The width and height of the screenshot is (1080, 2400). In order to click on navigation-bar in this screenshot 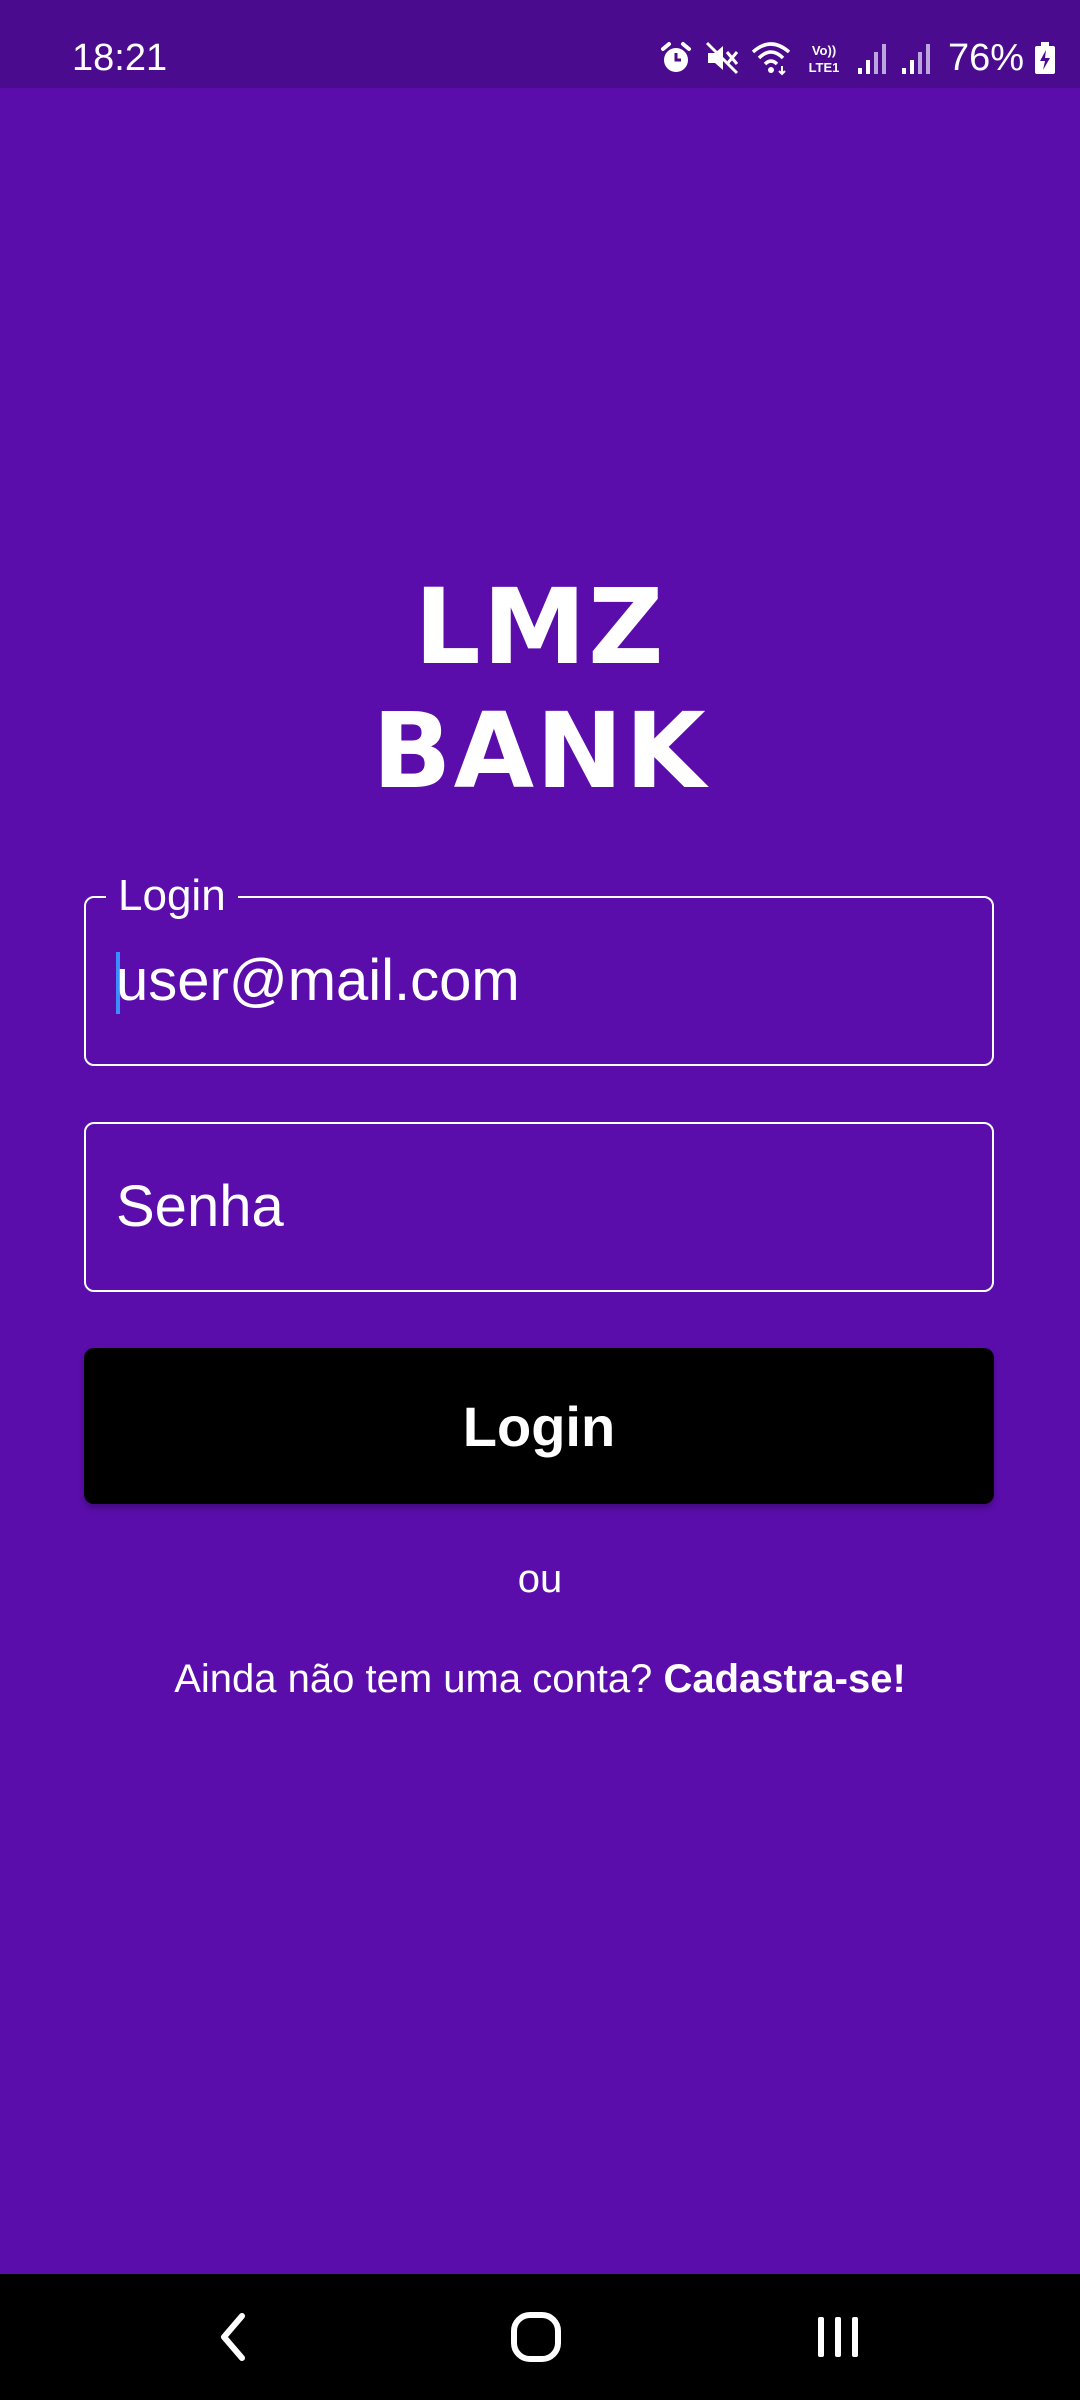, I will do `click(540, 2337)`.